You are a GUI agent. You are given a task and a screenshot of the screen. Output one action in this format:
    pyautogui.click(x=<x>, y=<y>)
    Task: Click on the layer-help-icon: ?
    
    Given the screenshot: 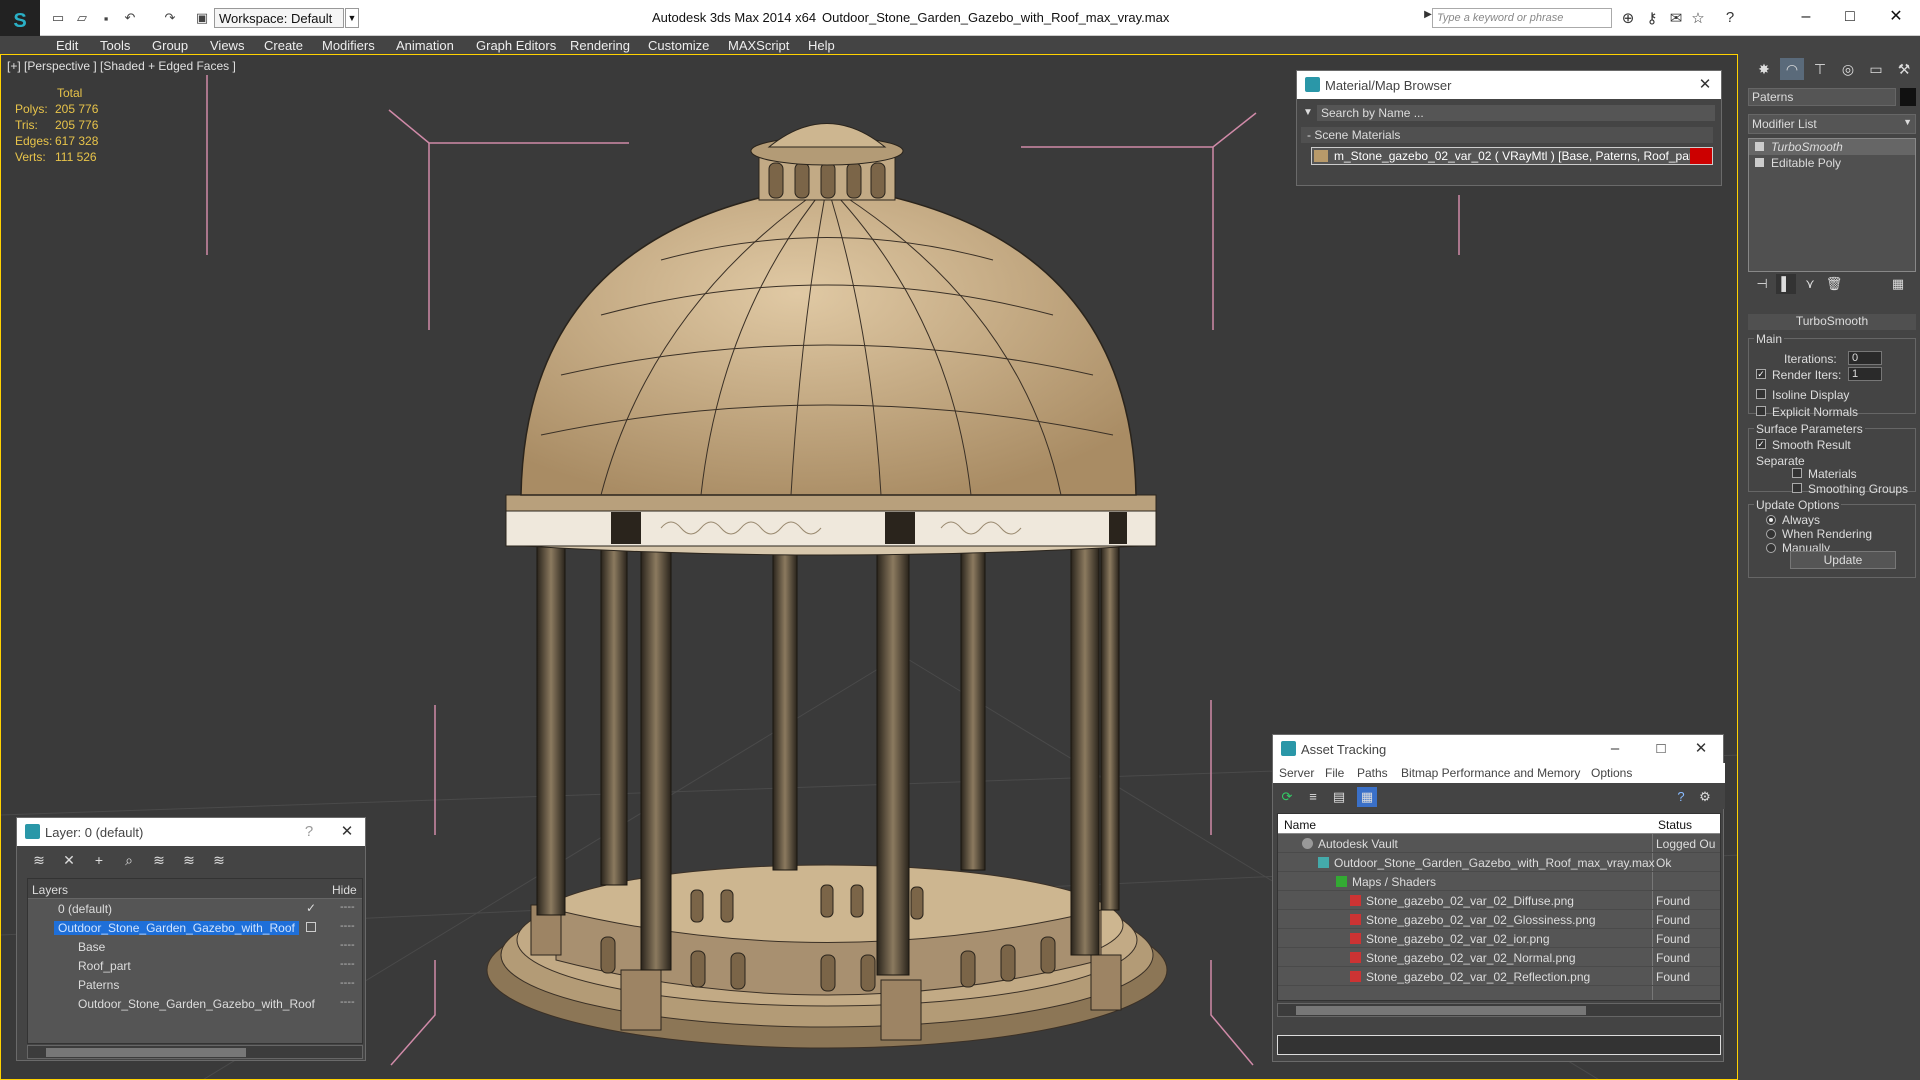 What is the action you would take?
    pyautogui.click(x=309, y=832)
    